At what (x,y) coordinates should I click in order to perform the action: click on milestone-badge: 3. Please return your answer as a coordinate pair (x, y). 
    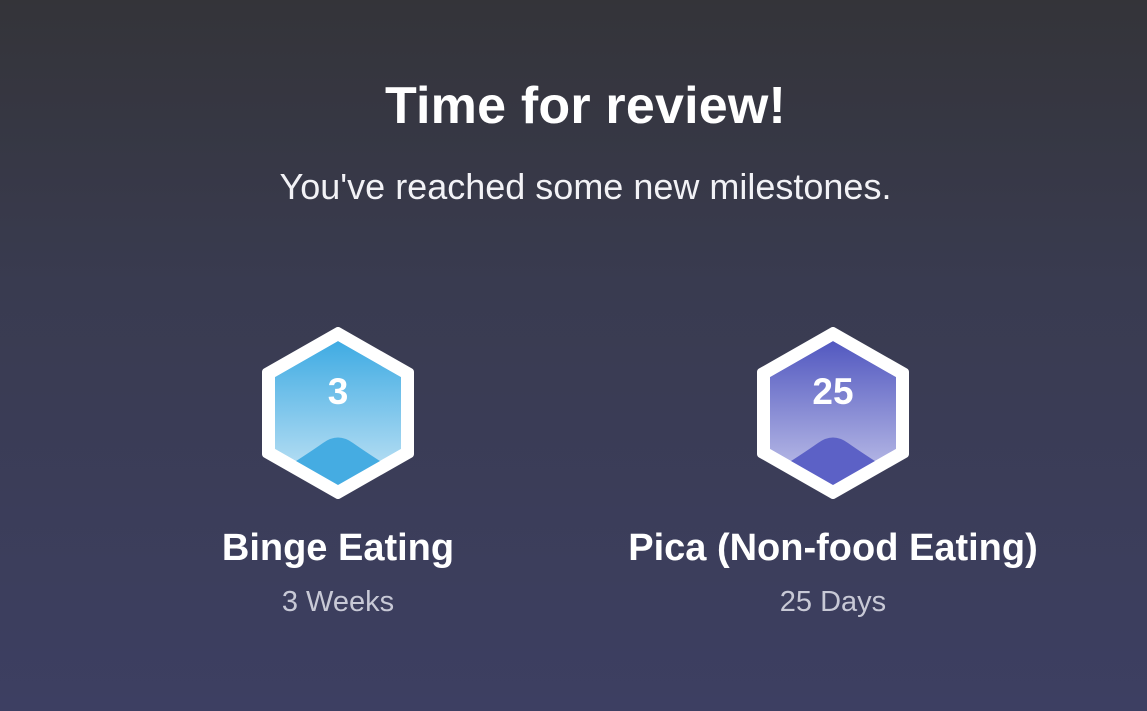
    Looking at the image, I should click on (338, 413).